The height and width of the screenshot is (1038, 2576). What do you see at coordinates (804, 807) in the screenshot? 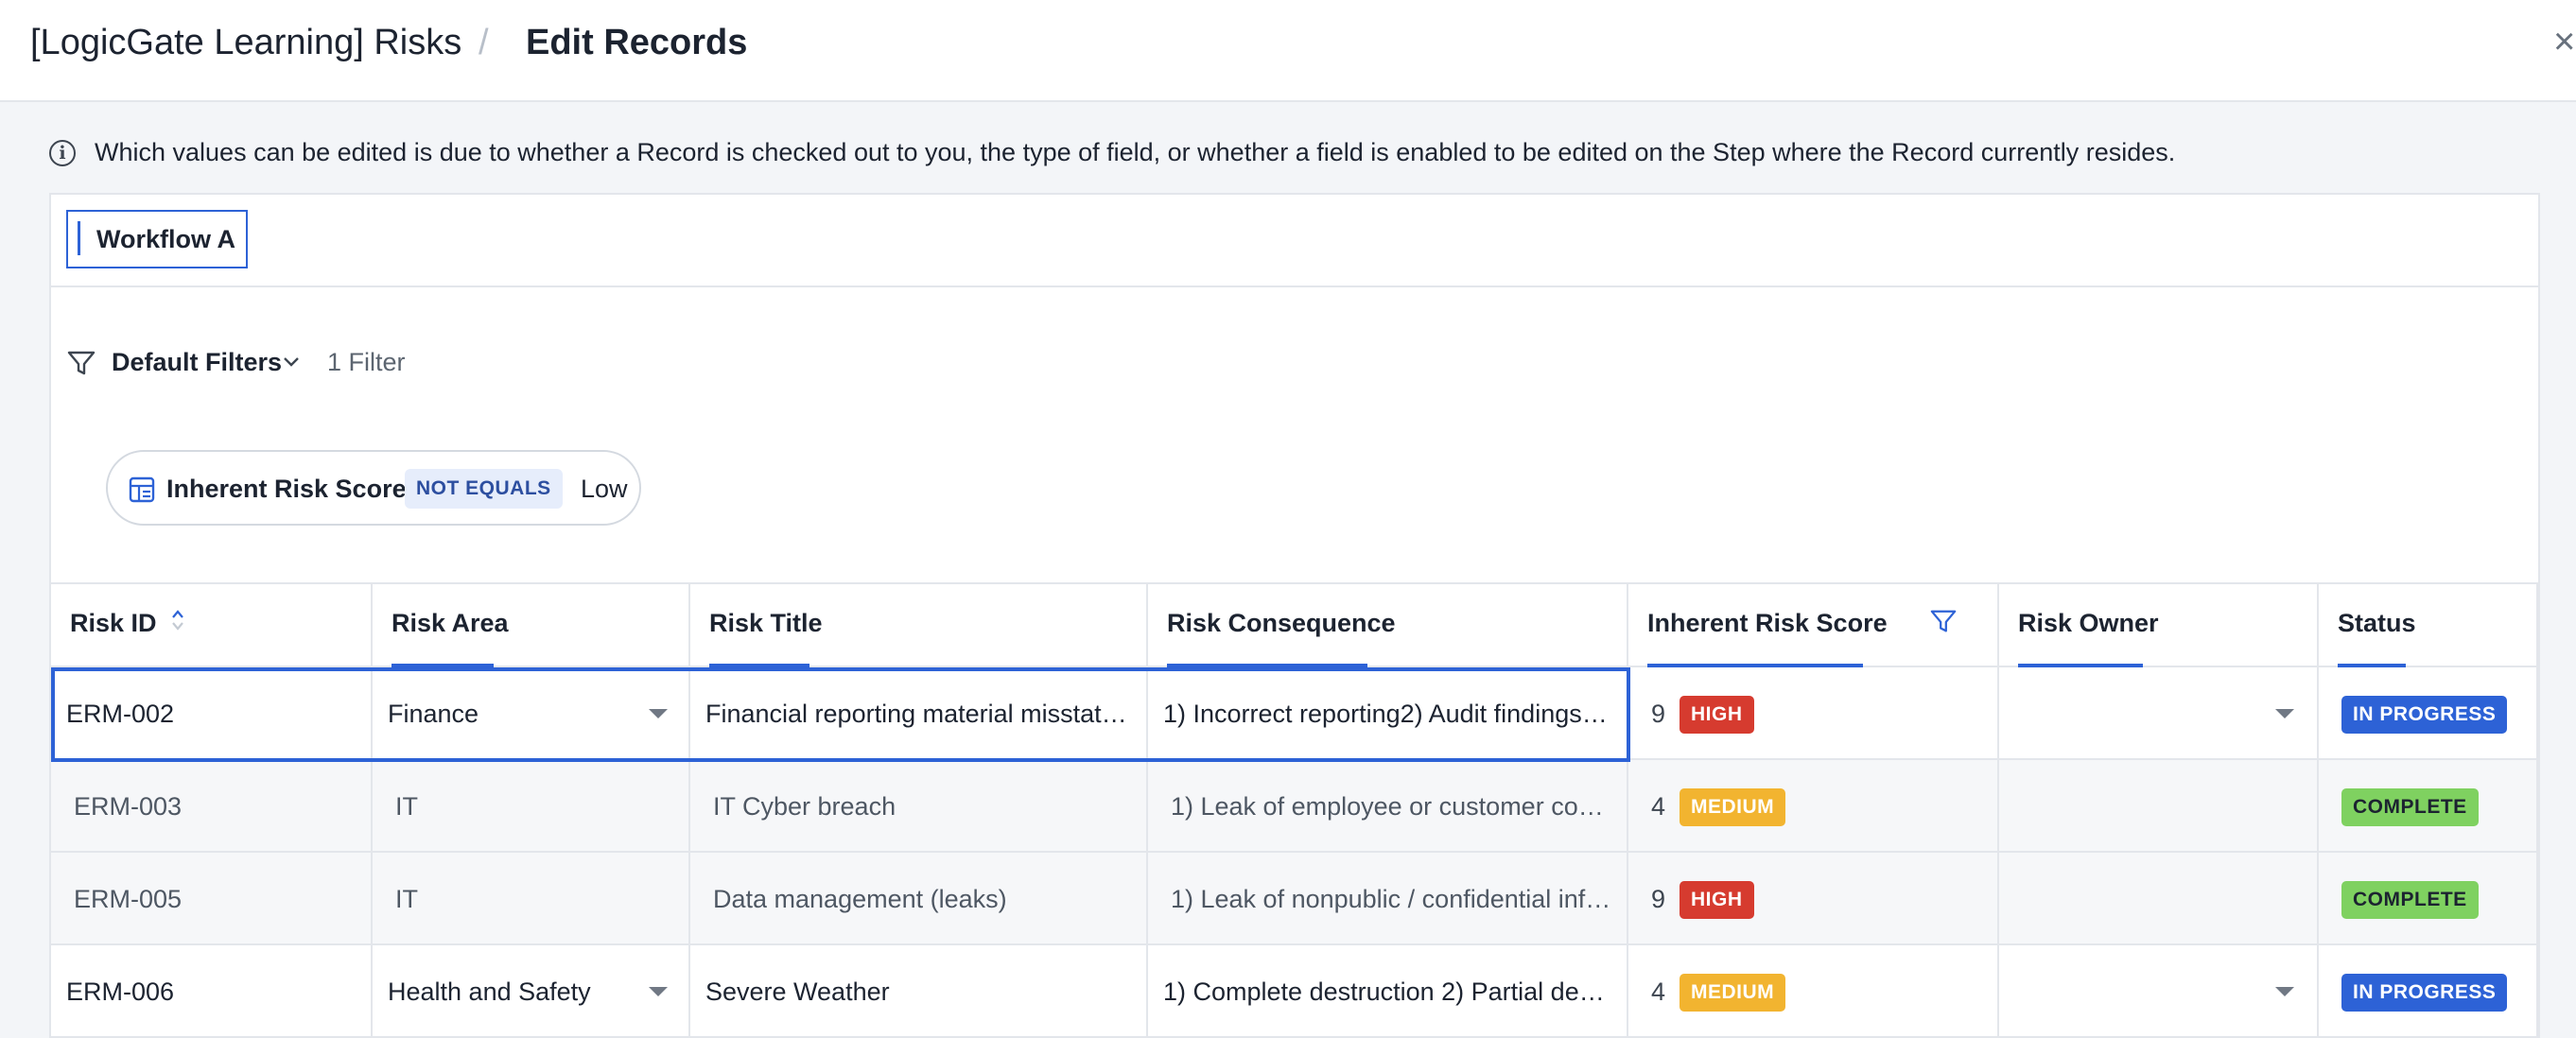
I see `risk-title-value: IT Cyber breach` at bounding box center [804, 807].